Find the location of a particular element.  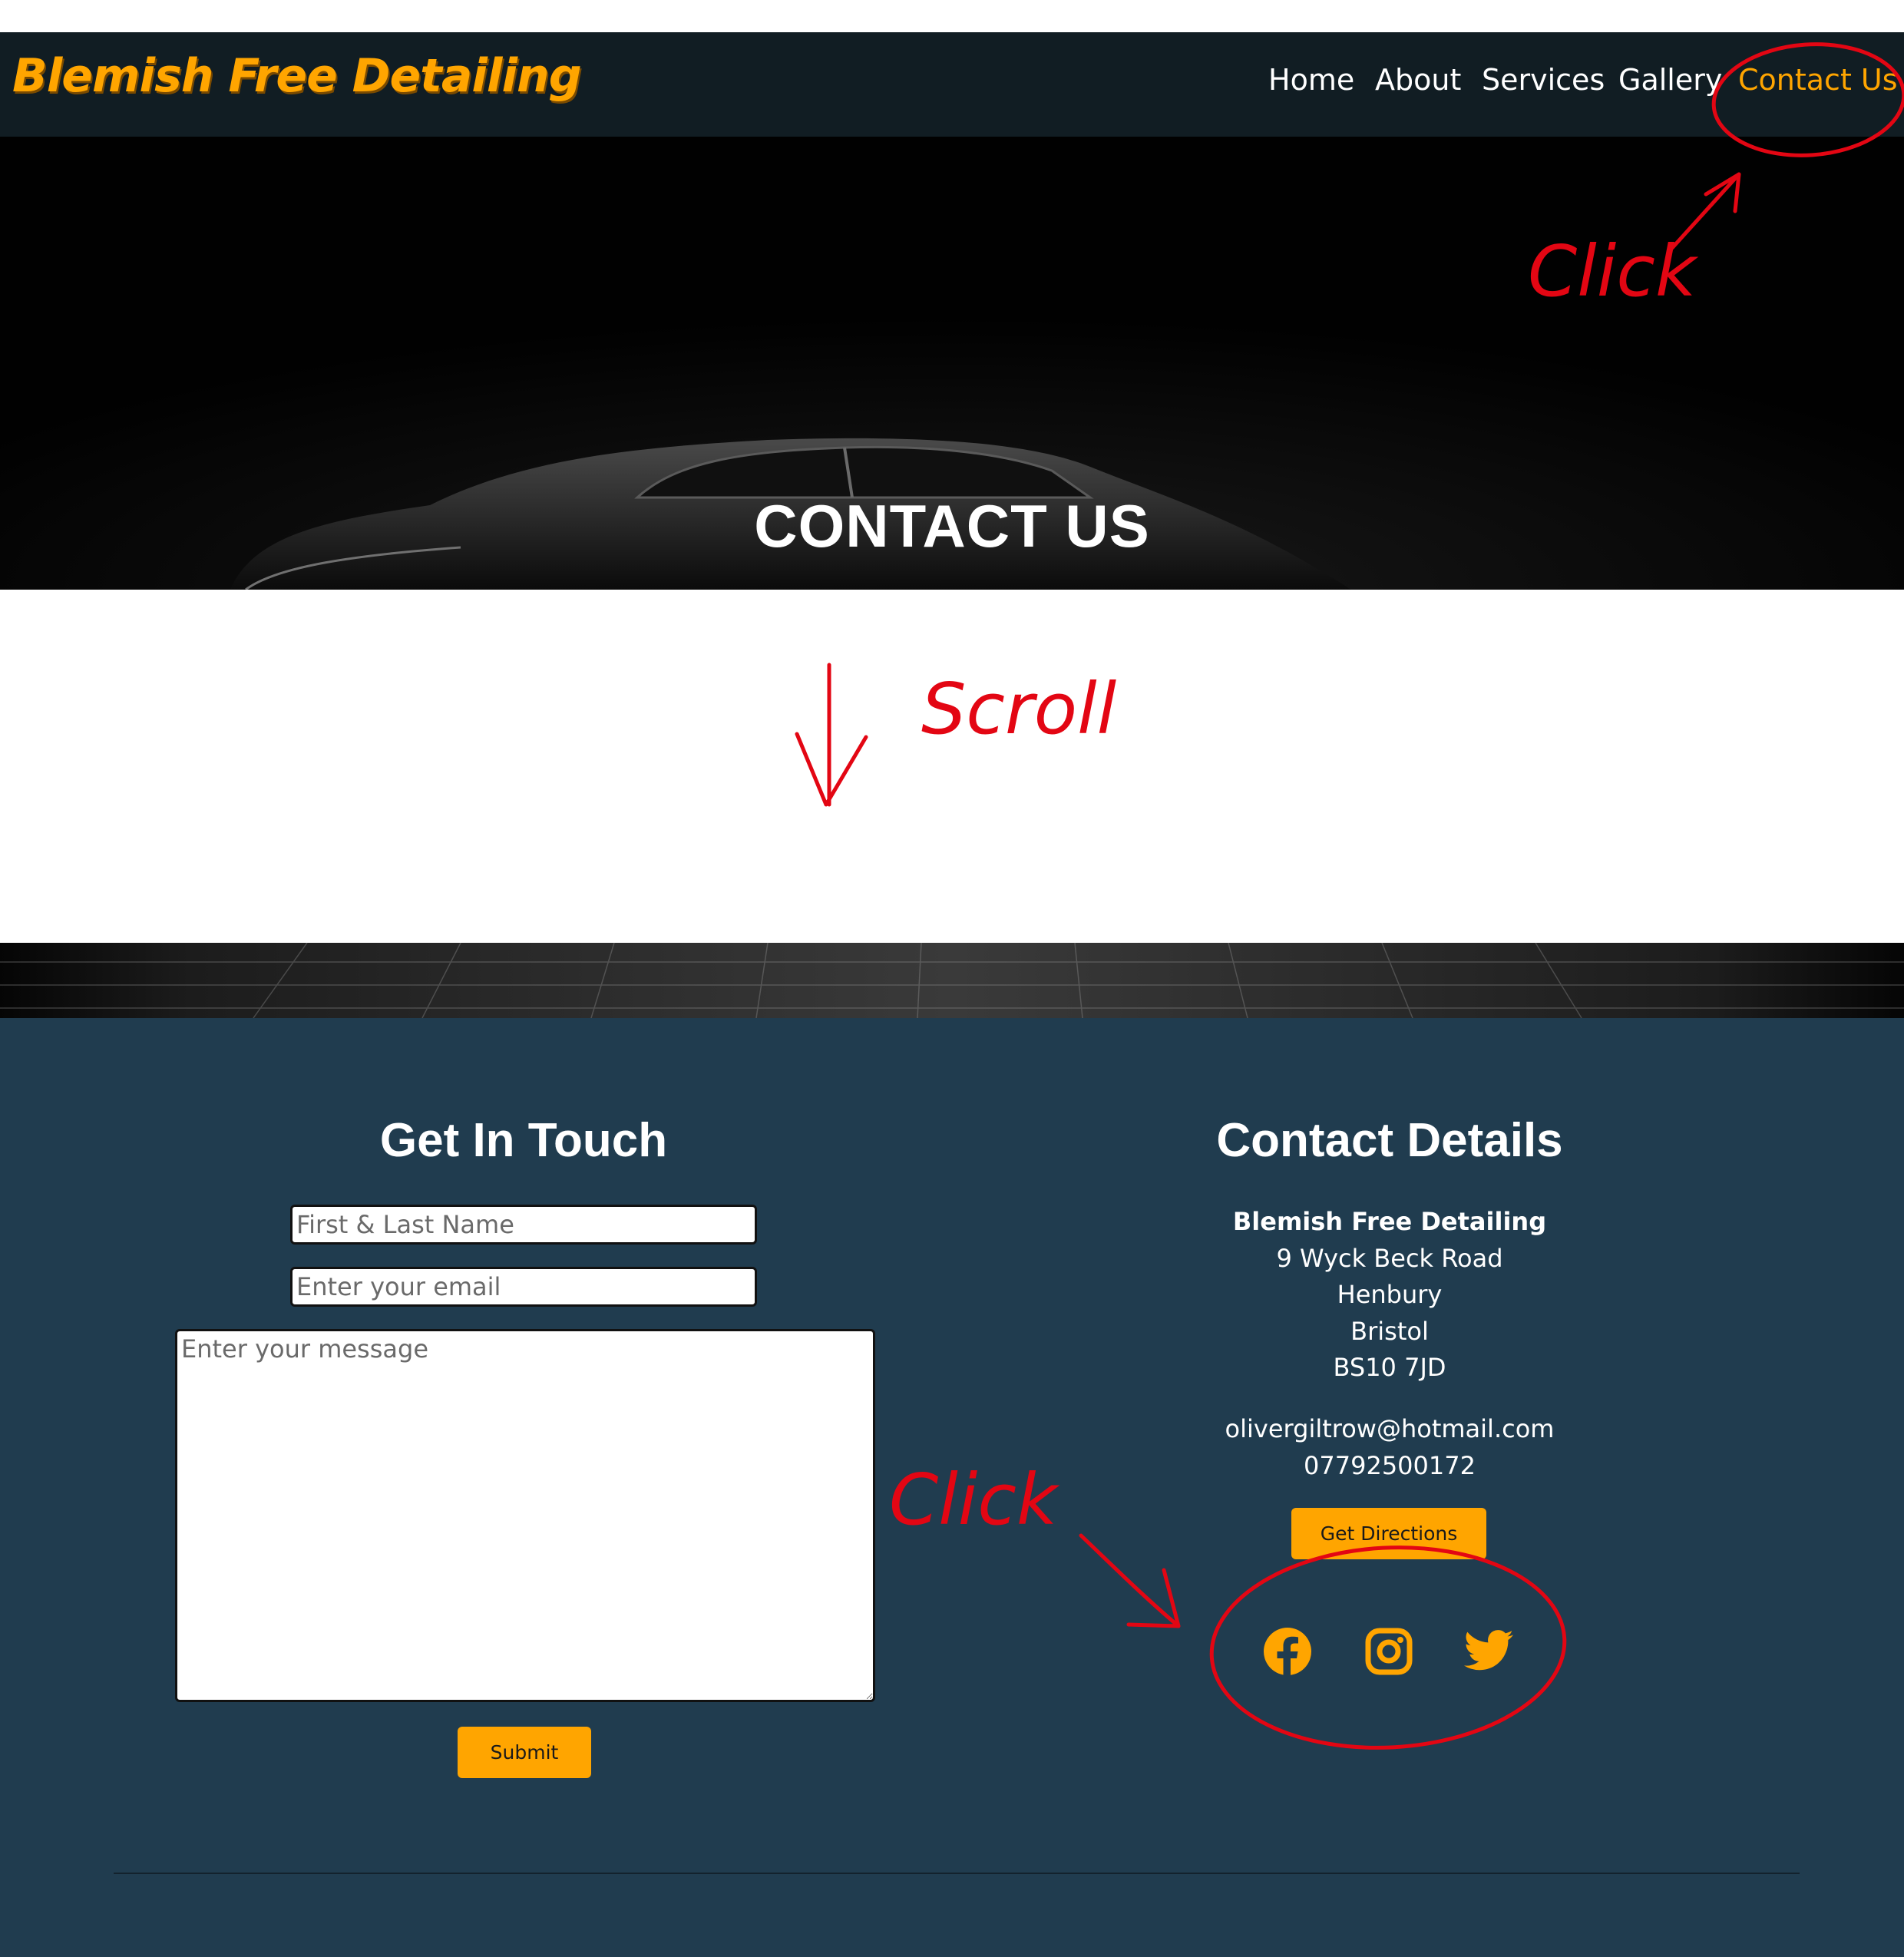

footer-divider is located at coordinates (957, 1873).